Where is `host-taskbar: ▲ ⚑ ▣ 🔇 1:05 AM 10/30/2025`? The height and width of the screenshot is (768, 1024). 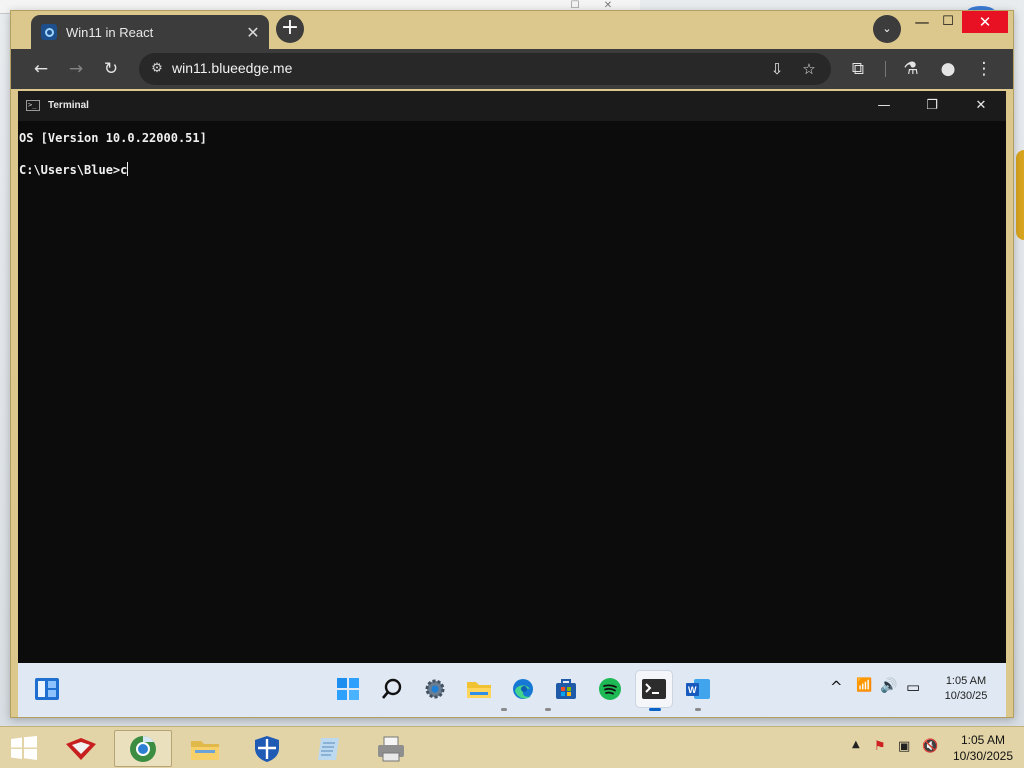 host-taskbar: ▲ ⚑ ▣ 🔇 1:05 AM 10/30/2025 is located at coordinates (512, 747).